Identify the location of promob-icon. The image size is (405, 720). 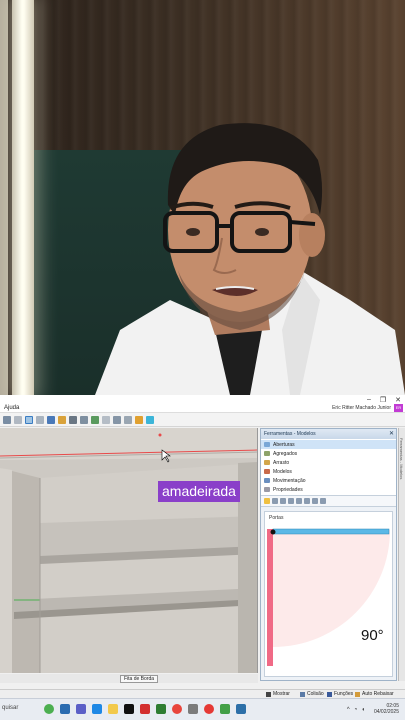
(241, 709).